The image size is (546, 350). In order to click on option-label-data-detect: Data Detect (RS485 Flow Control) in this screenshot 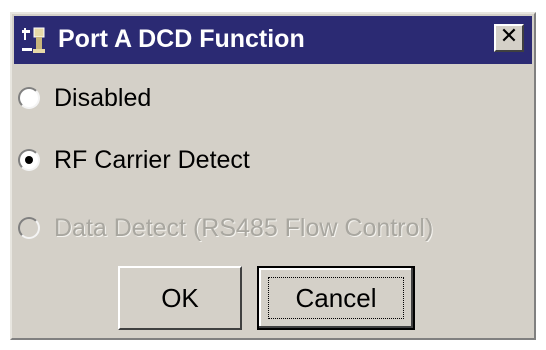, I will do `click(244, 227)`.